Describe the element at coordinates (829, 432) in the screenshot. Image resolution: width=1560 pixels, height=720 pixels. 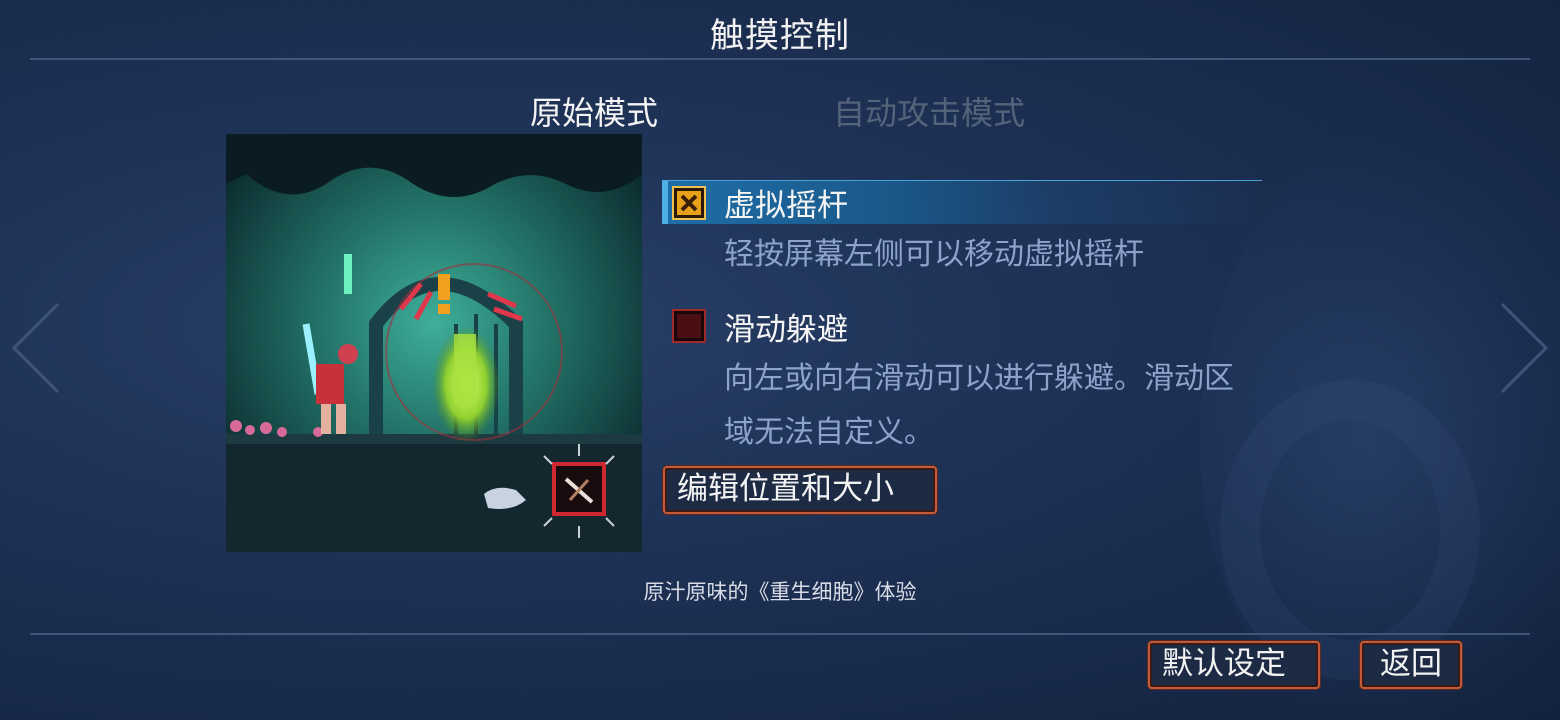
I see `option-description-line2: 域无法自定义。` at that location.